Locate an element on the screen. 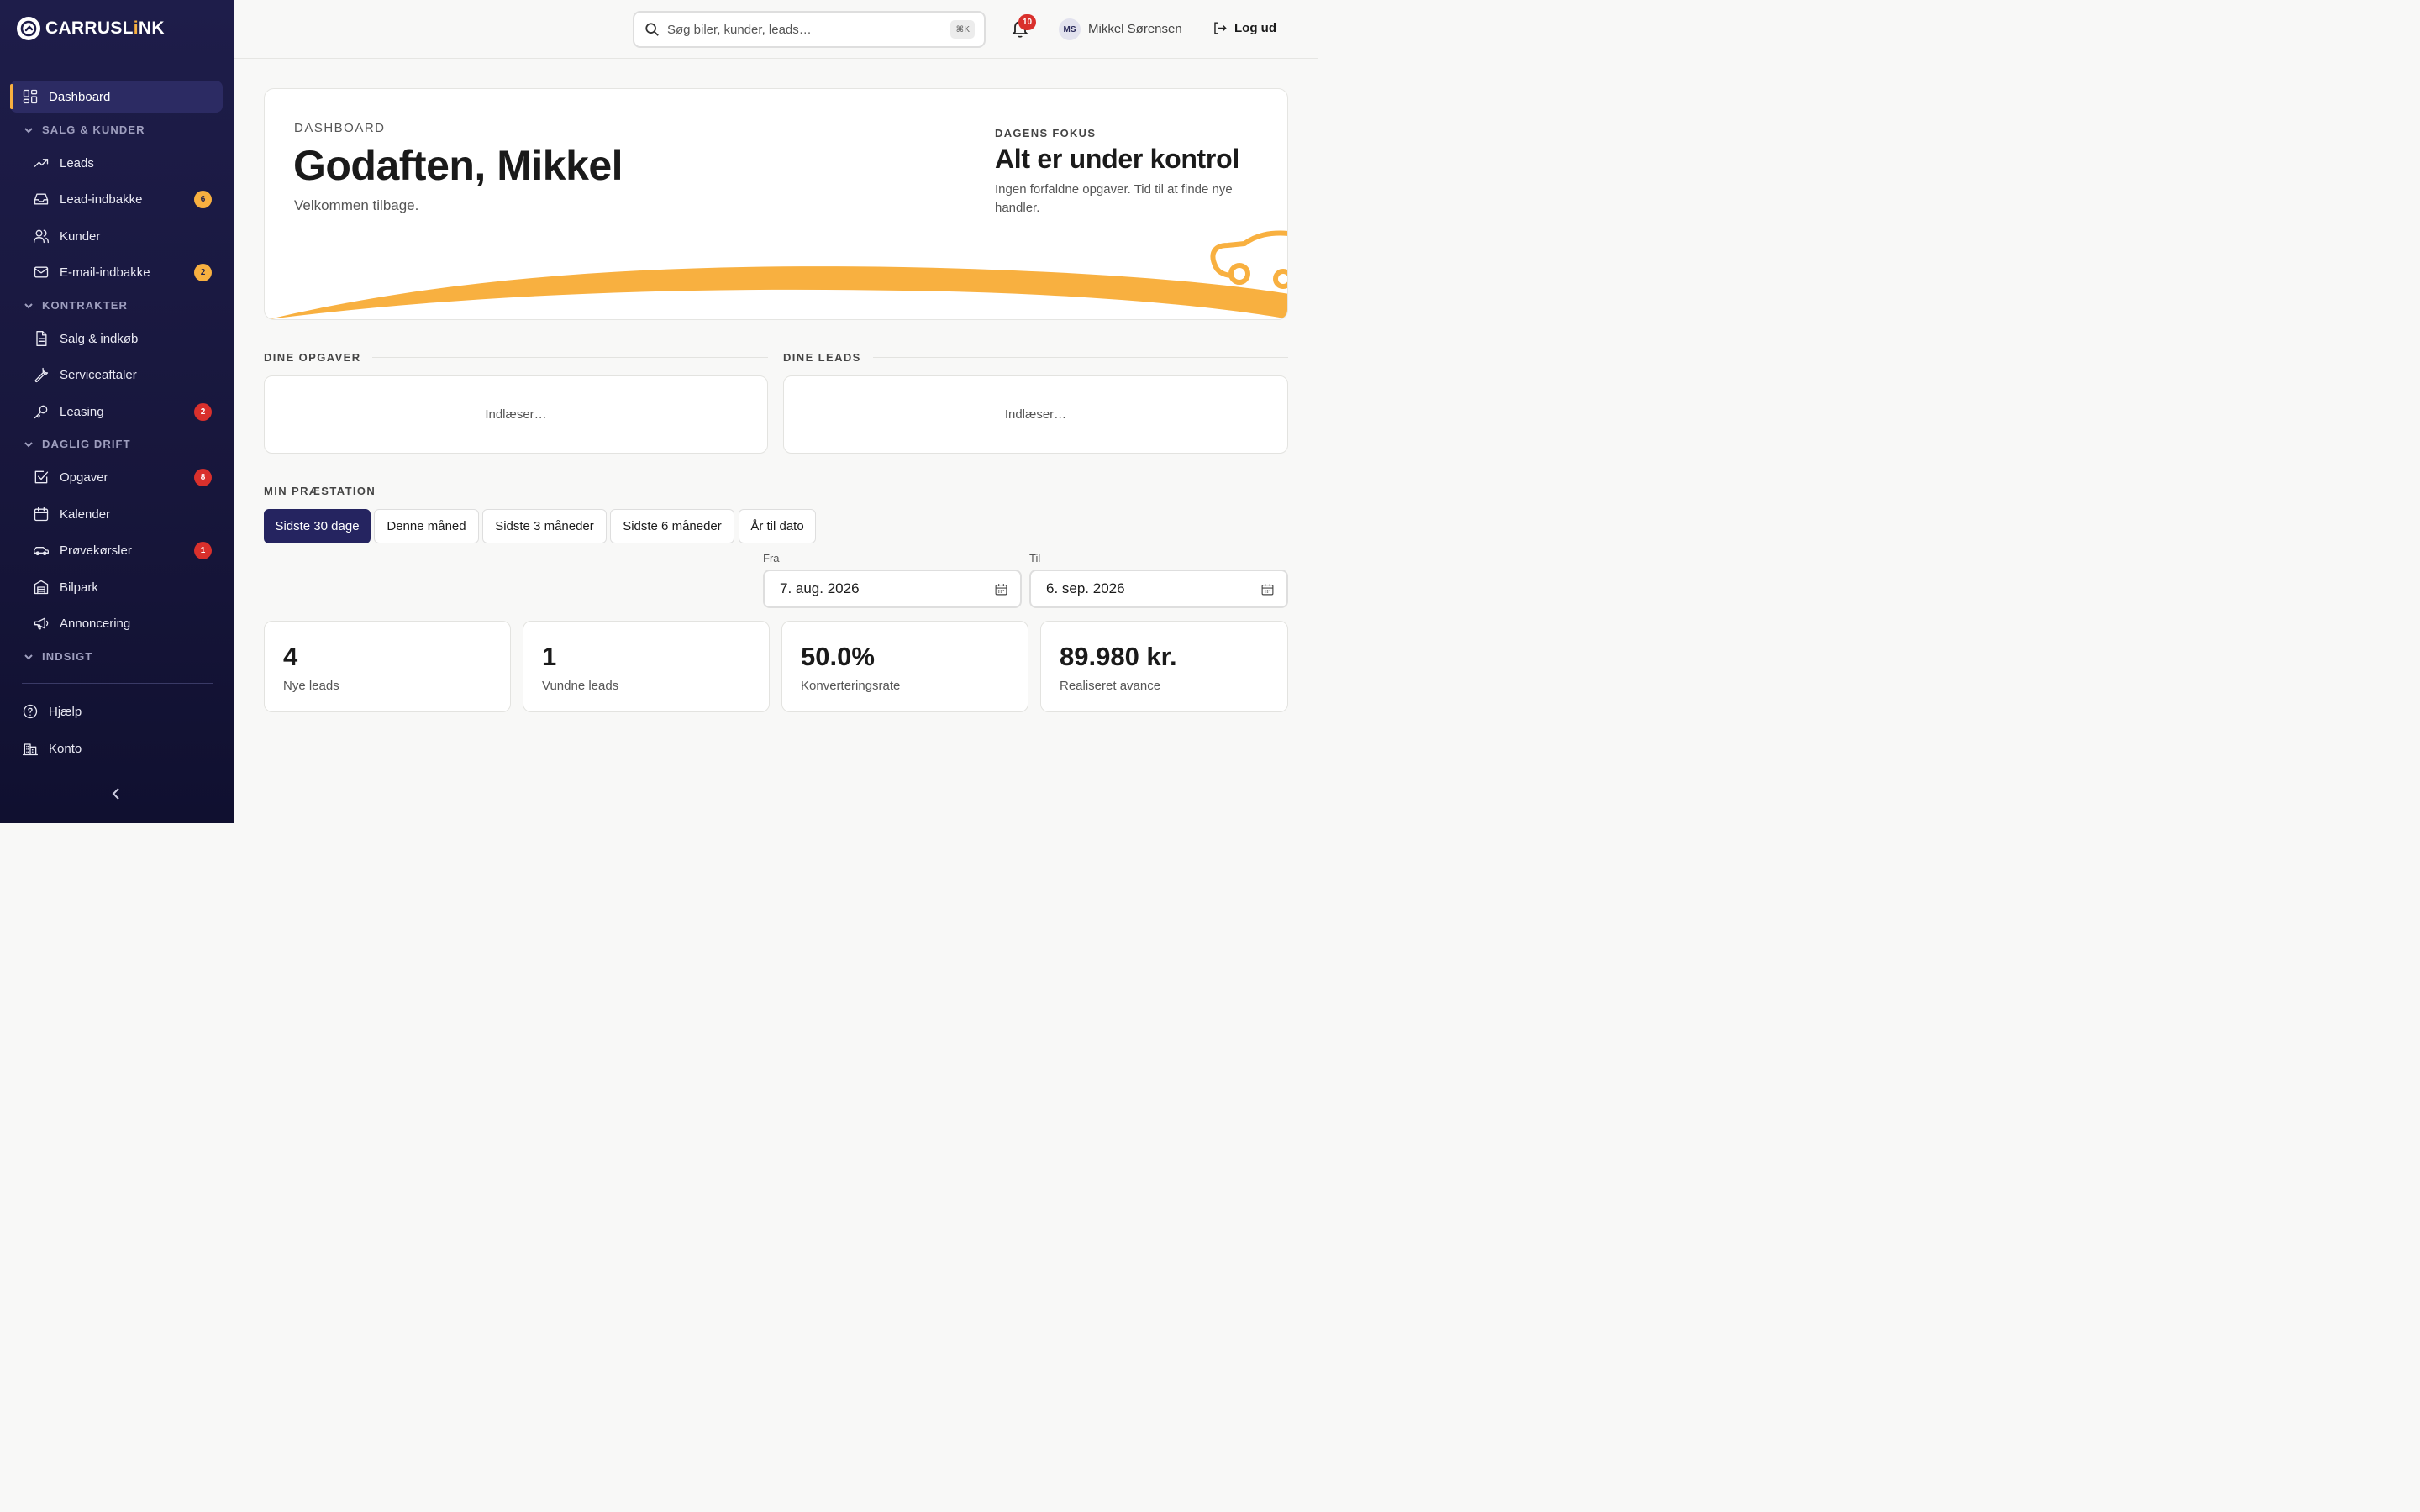 This screenshot has height=1512, width=2420. sidebar-item-annoncering: Annoncering is located at coordinates (116, 623).